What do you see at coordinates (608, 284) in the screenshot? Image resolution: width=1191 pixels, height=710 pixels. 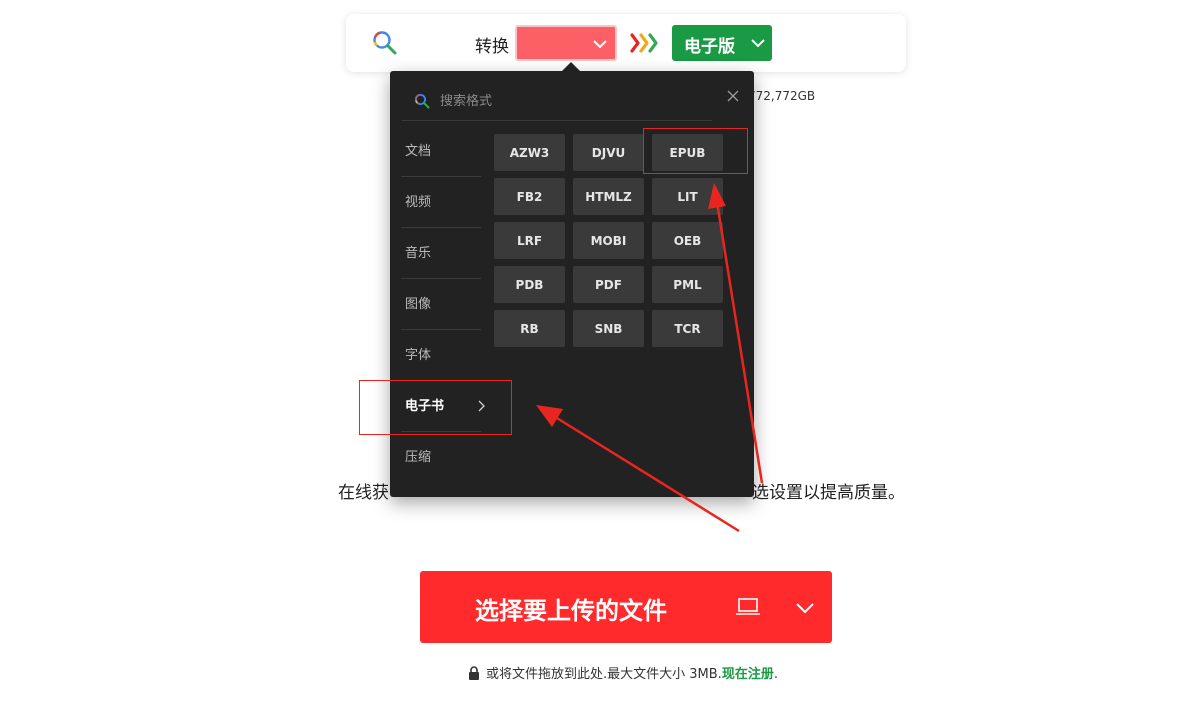 I see `format-button: PDF` at bounding box center [608, 284].